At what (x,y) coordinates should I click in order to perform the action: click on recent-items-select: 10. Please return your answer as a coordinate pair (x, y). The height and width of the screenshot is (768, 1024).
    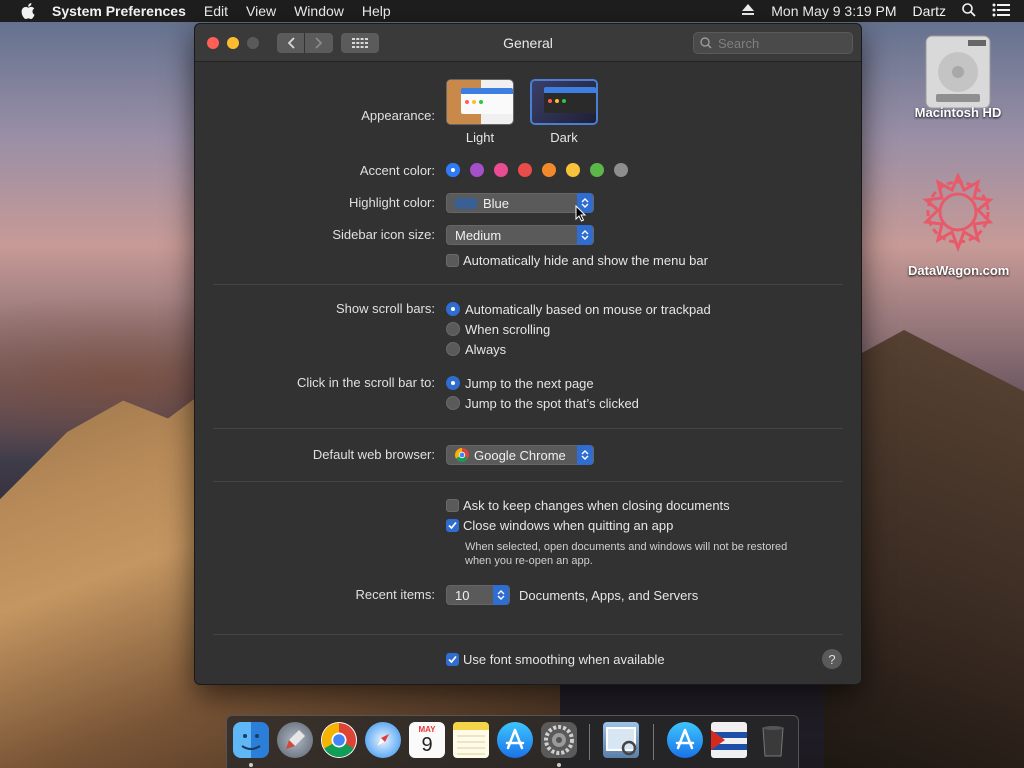
    Looking at the image, I should click on (478, 595).